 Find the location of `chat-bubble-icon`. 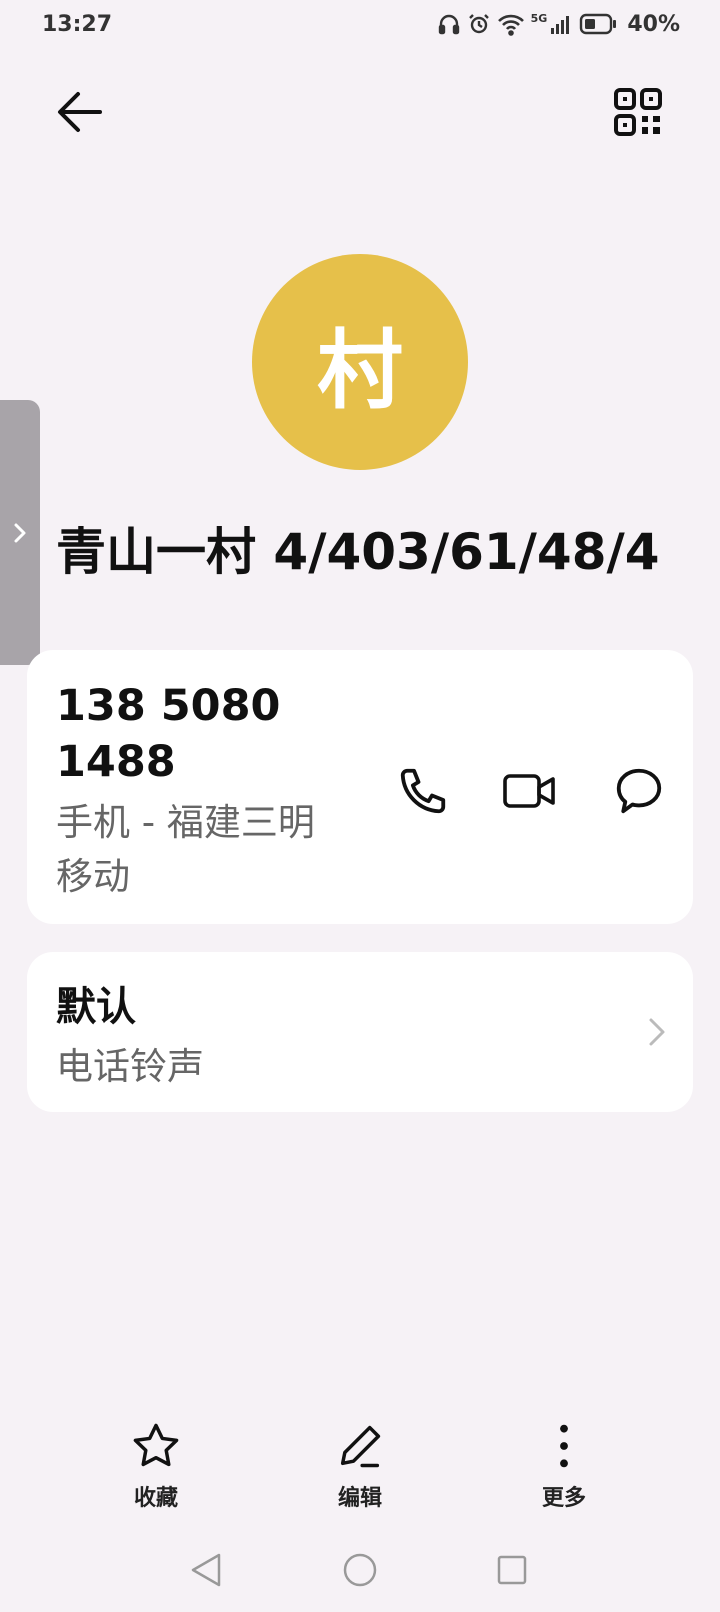

chat-bubble-icon is located at coordinates (639, 791).